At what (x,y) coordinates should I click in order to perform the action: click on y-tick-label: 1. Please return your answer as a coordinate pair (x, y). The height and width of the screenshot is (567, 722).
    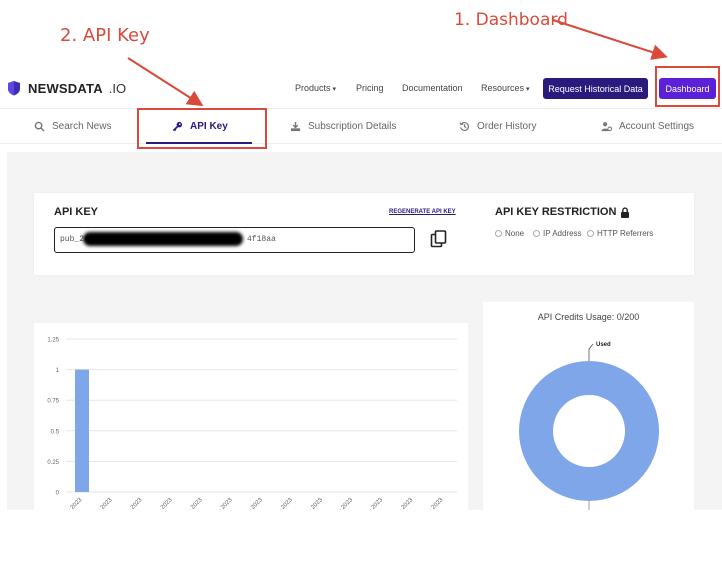
    Looking at the image, I should click on (58, 371).